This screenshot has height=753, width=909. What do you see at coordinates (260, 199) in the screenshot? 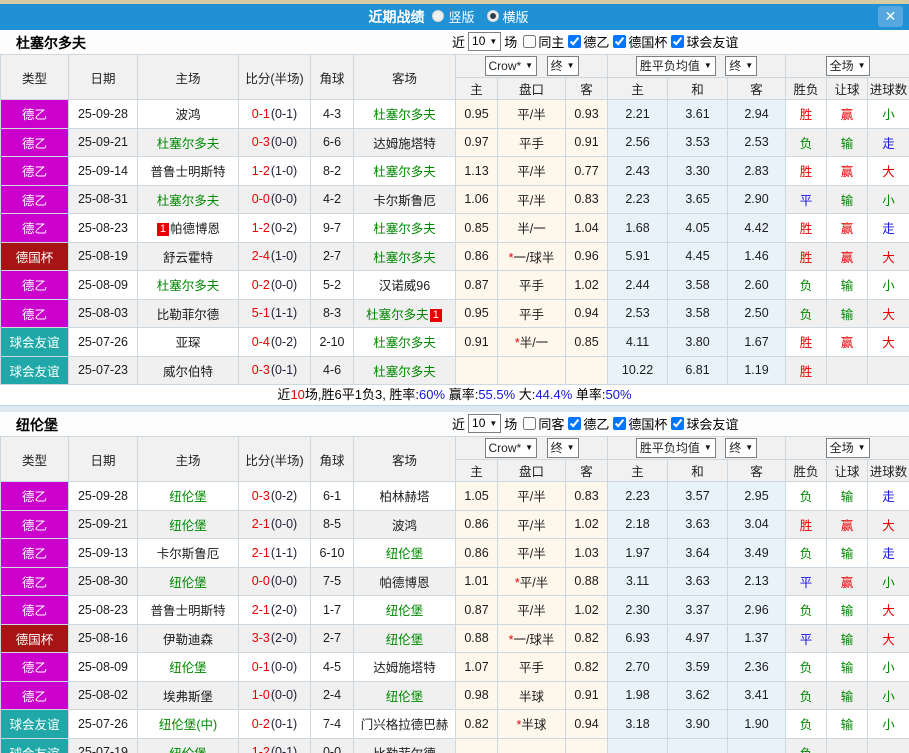
I see `fulltime-score: 0-0` at bounding box center [260, 199].